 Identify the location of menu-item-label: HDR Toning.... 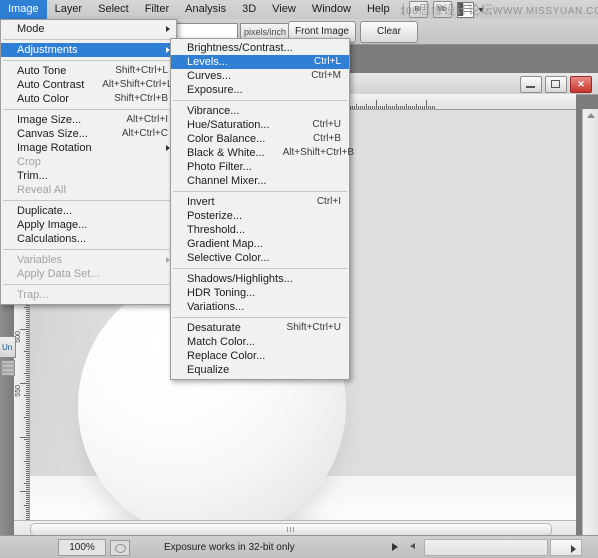
(221, 293).